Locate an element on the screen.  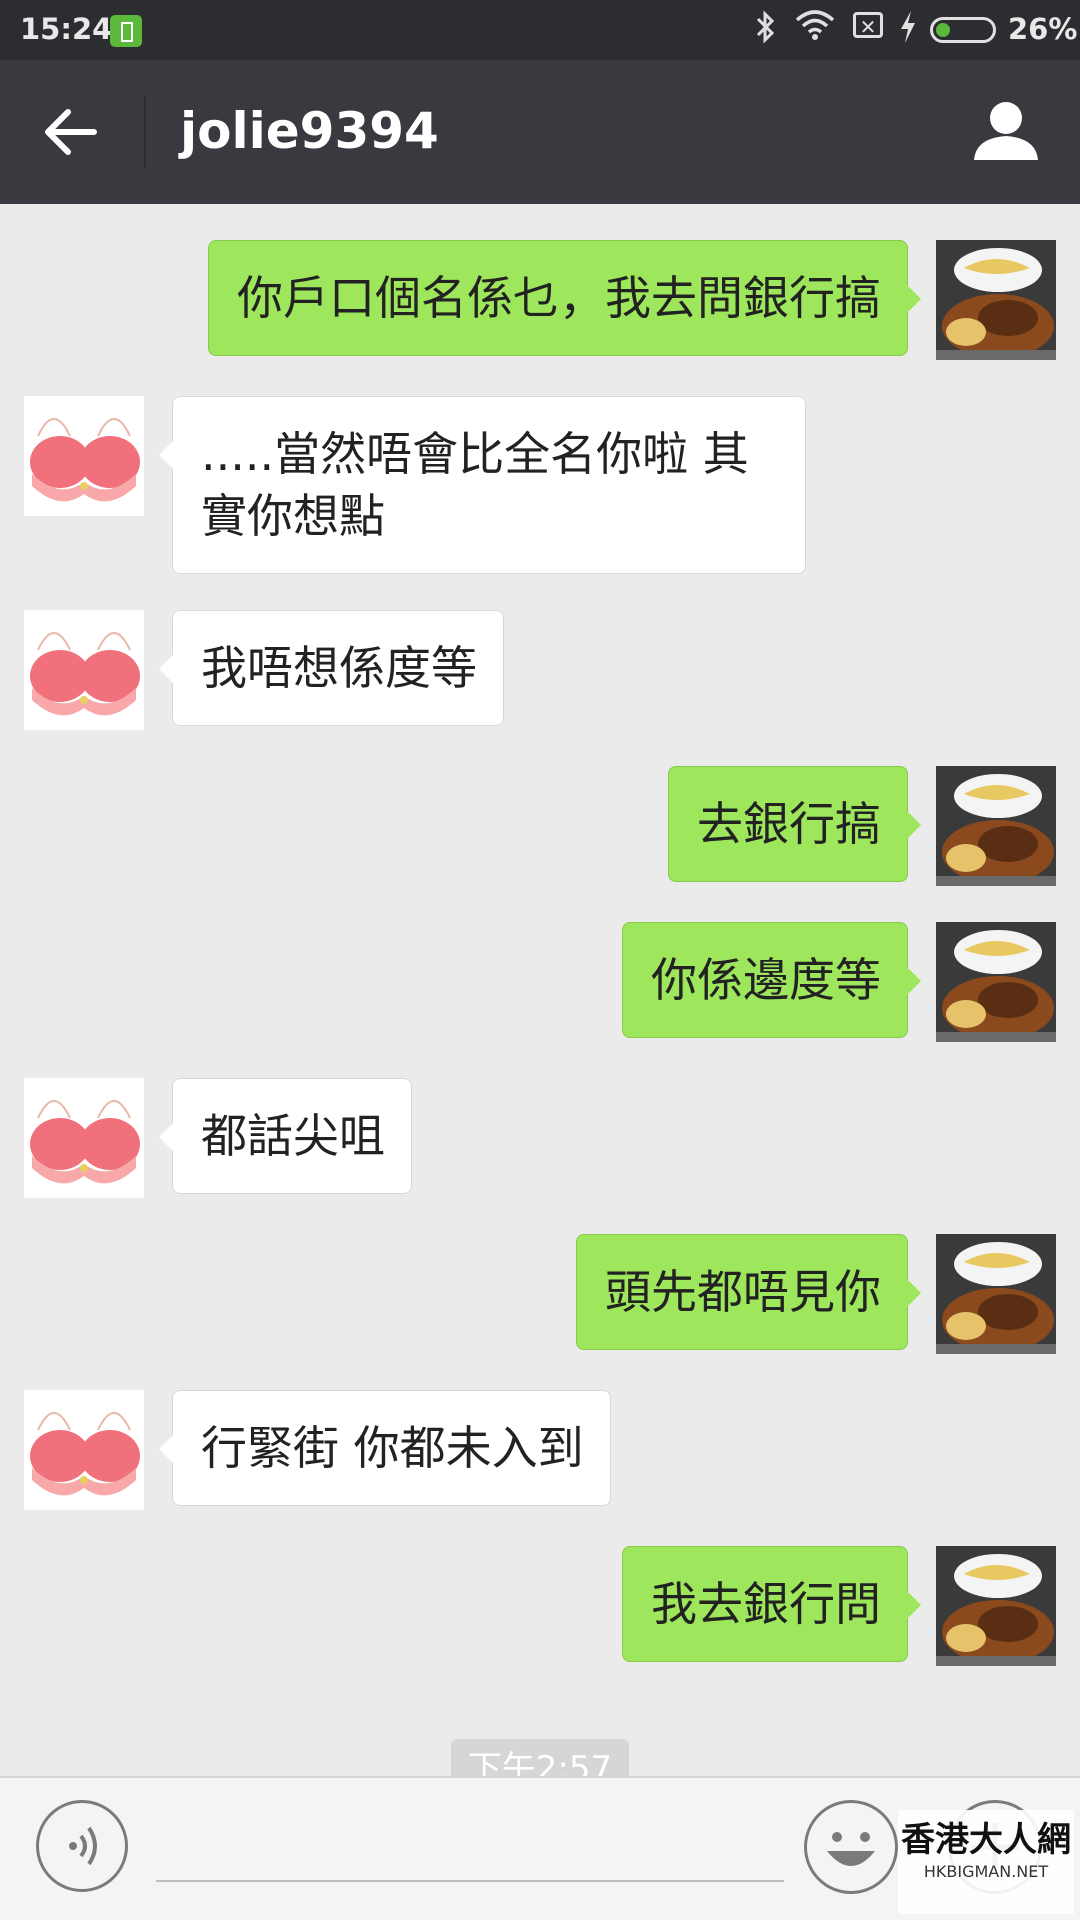
status-bar: 15:24 ✕ 26% is located at coordinates (540, 30).